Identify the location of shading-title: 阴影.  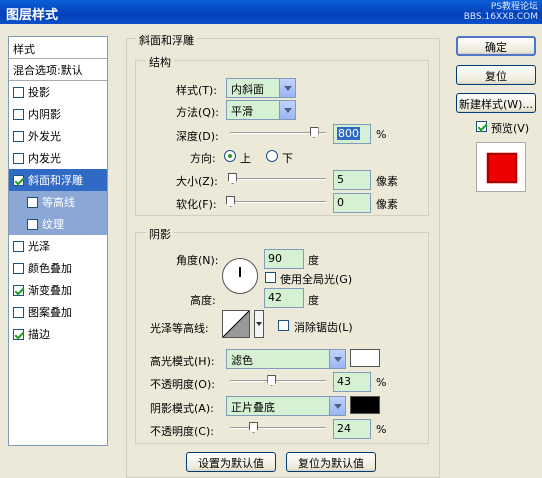
(160, 234).